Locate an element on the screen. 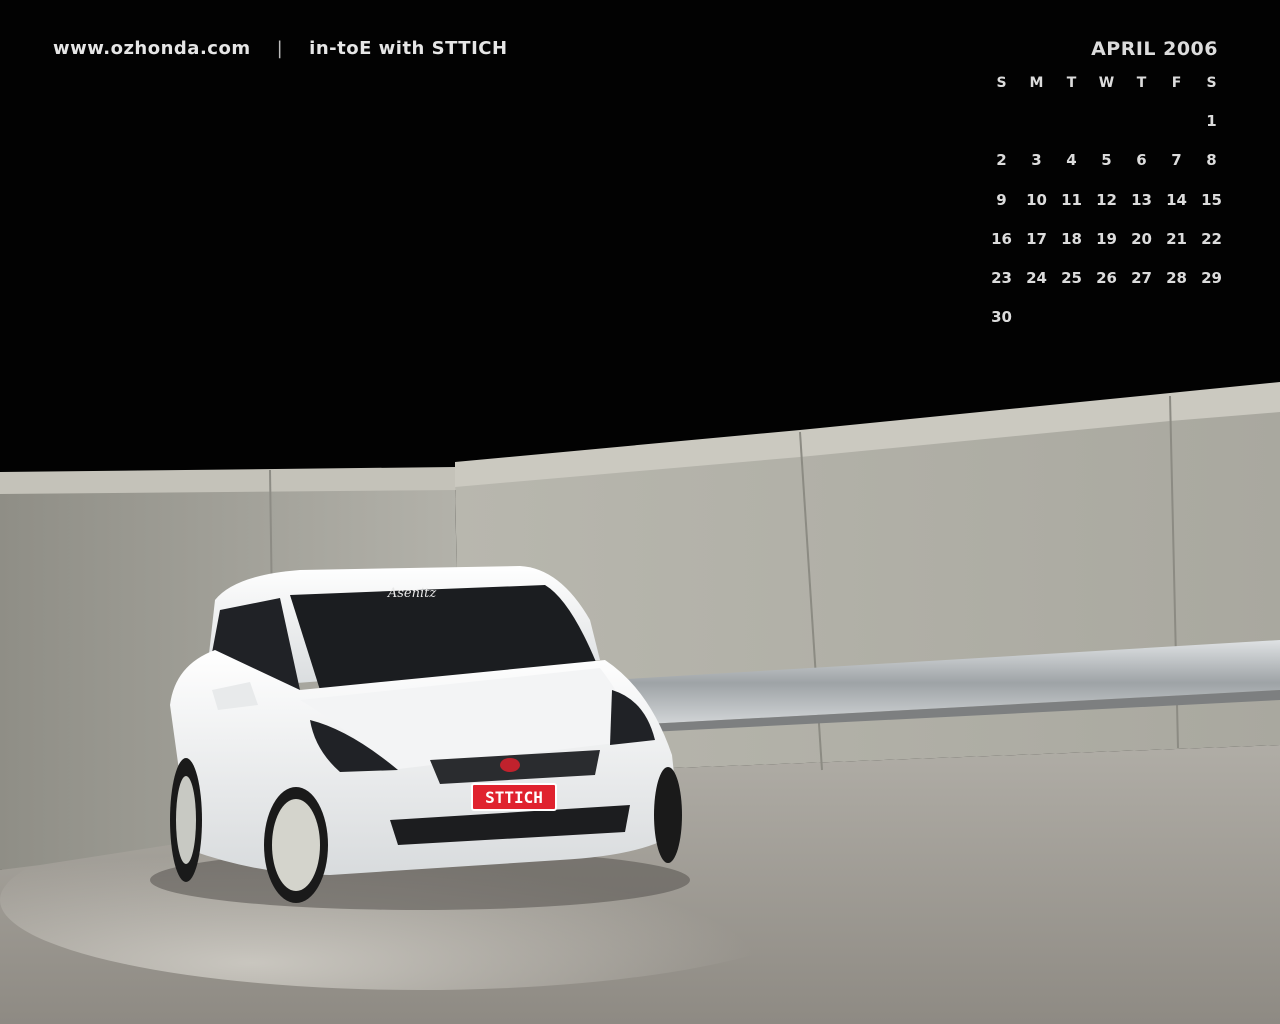 This screenshot has height=1024, width=1280. windshield-banner: Asenitz is located at coordinates (412, 593).